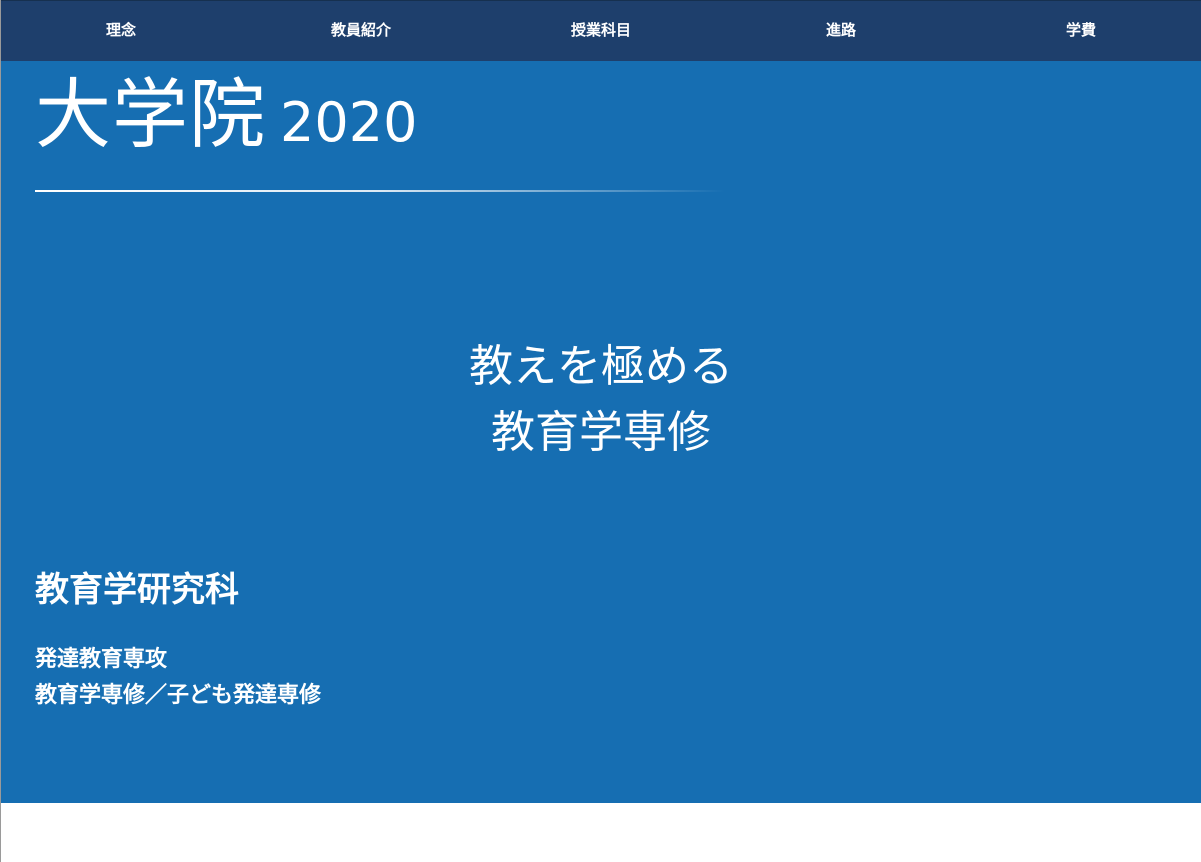 The image size is (1201, 862). I want to click on title-main: 大学院, so click(150, 114).